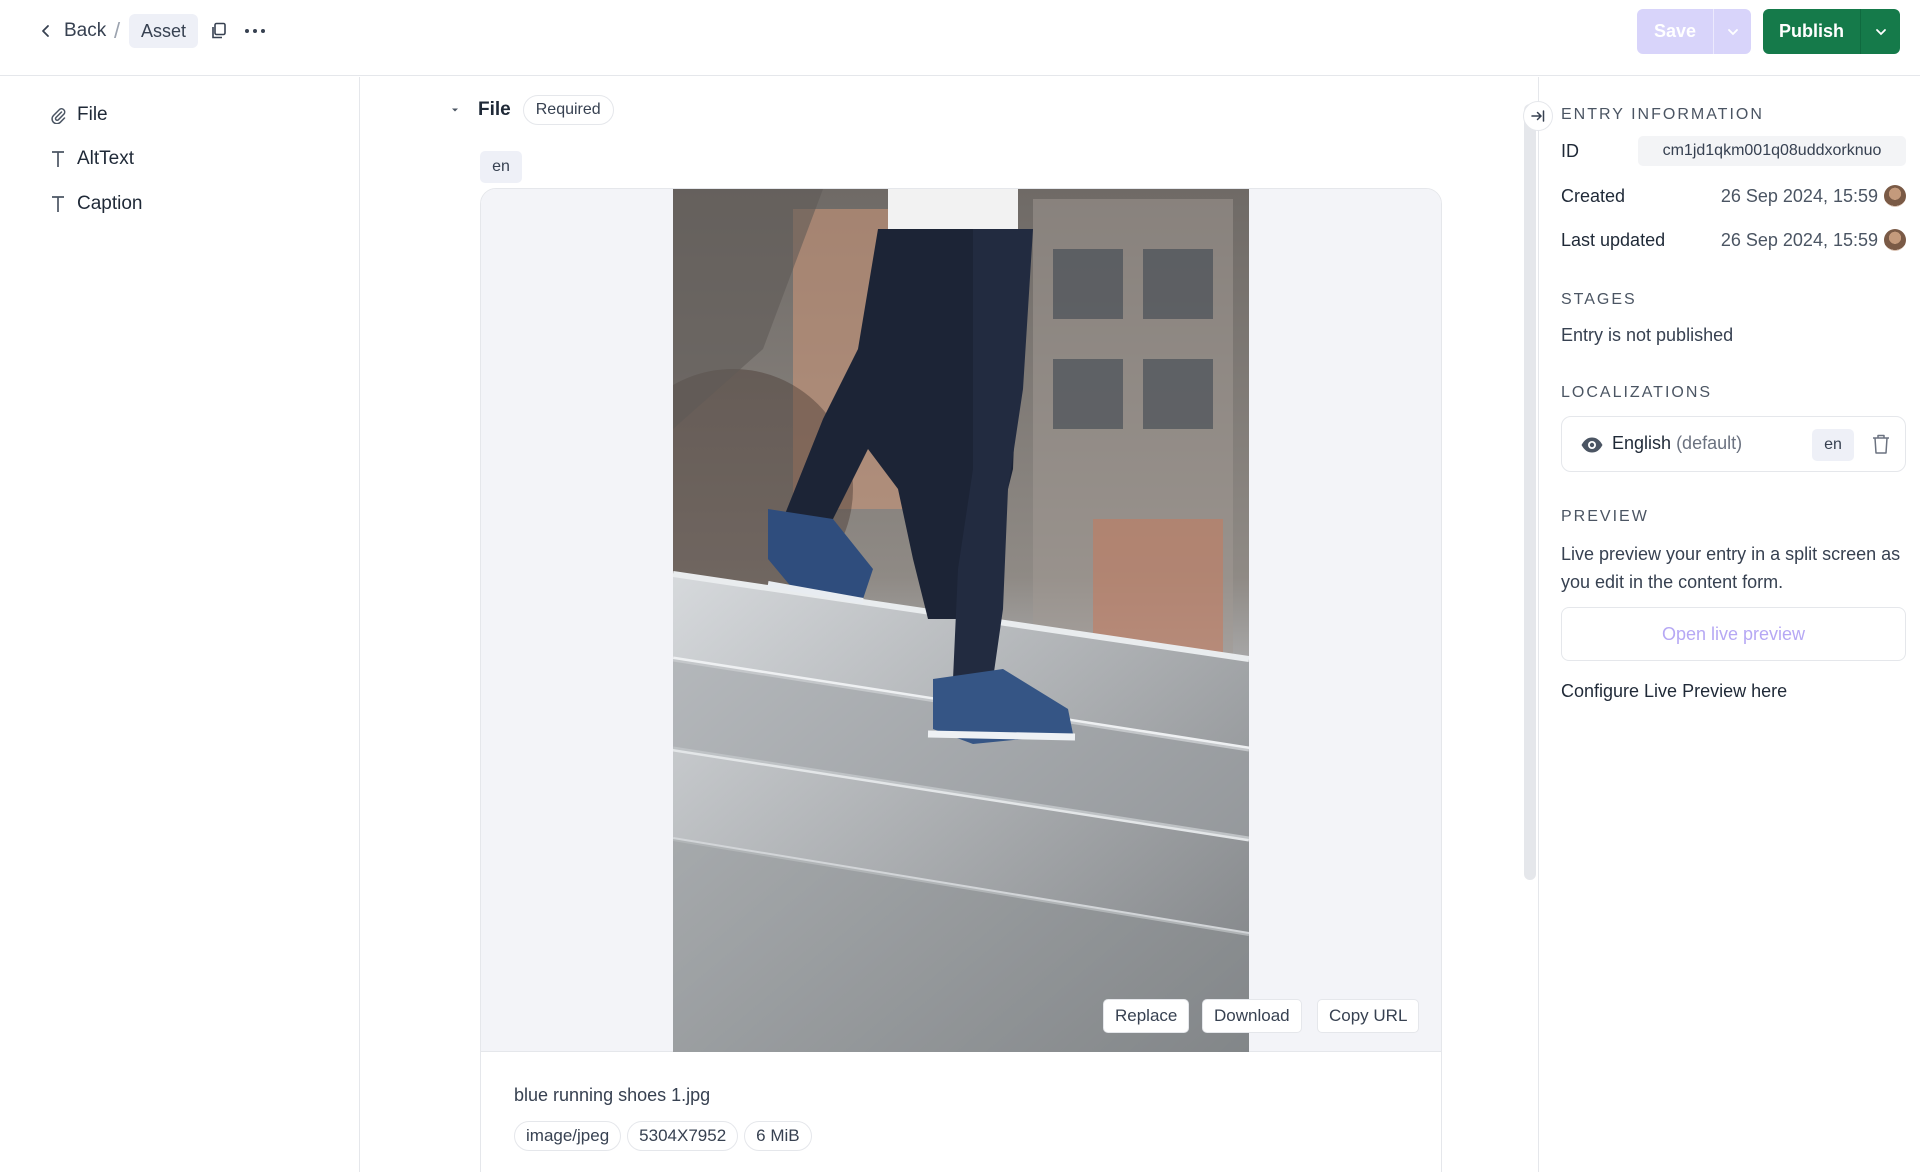 The image size is (1920, 1172). I want to click on eye-icon, so click(1592, 445).